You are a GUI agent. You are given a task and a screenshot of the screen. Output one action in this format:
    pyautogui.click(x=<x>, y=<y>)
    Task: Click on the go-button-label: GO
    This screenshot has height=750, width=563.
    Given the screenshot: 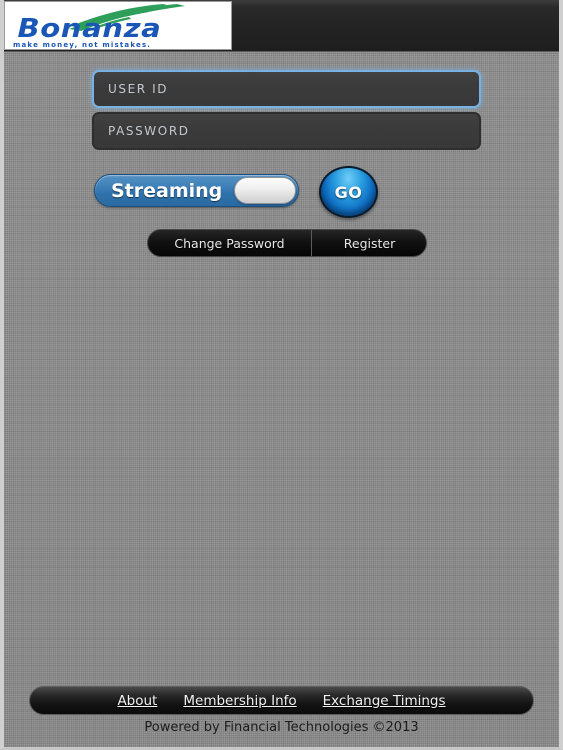 What is the action you would take?
    pyautogui.click(x=348, y=192)
    